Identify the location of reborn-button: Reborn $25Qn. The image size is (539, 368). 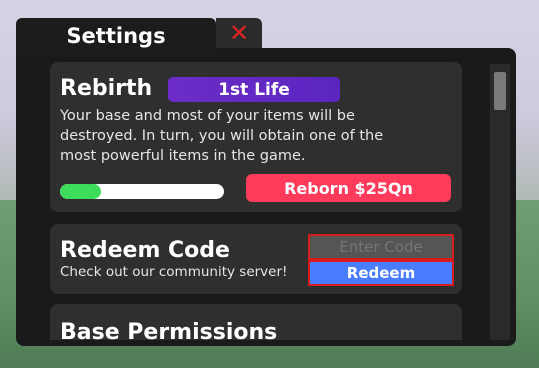
(348, 188).